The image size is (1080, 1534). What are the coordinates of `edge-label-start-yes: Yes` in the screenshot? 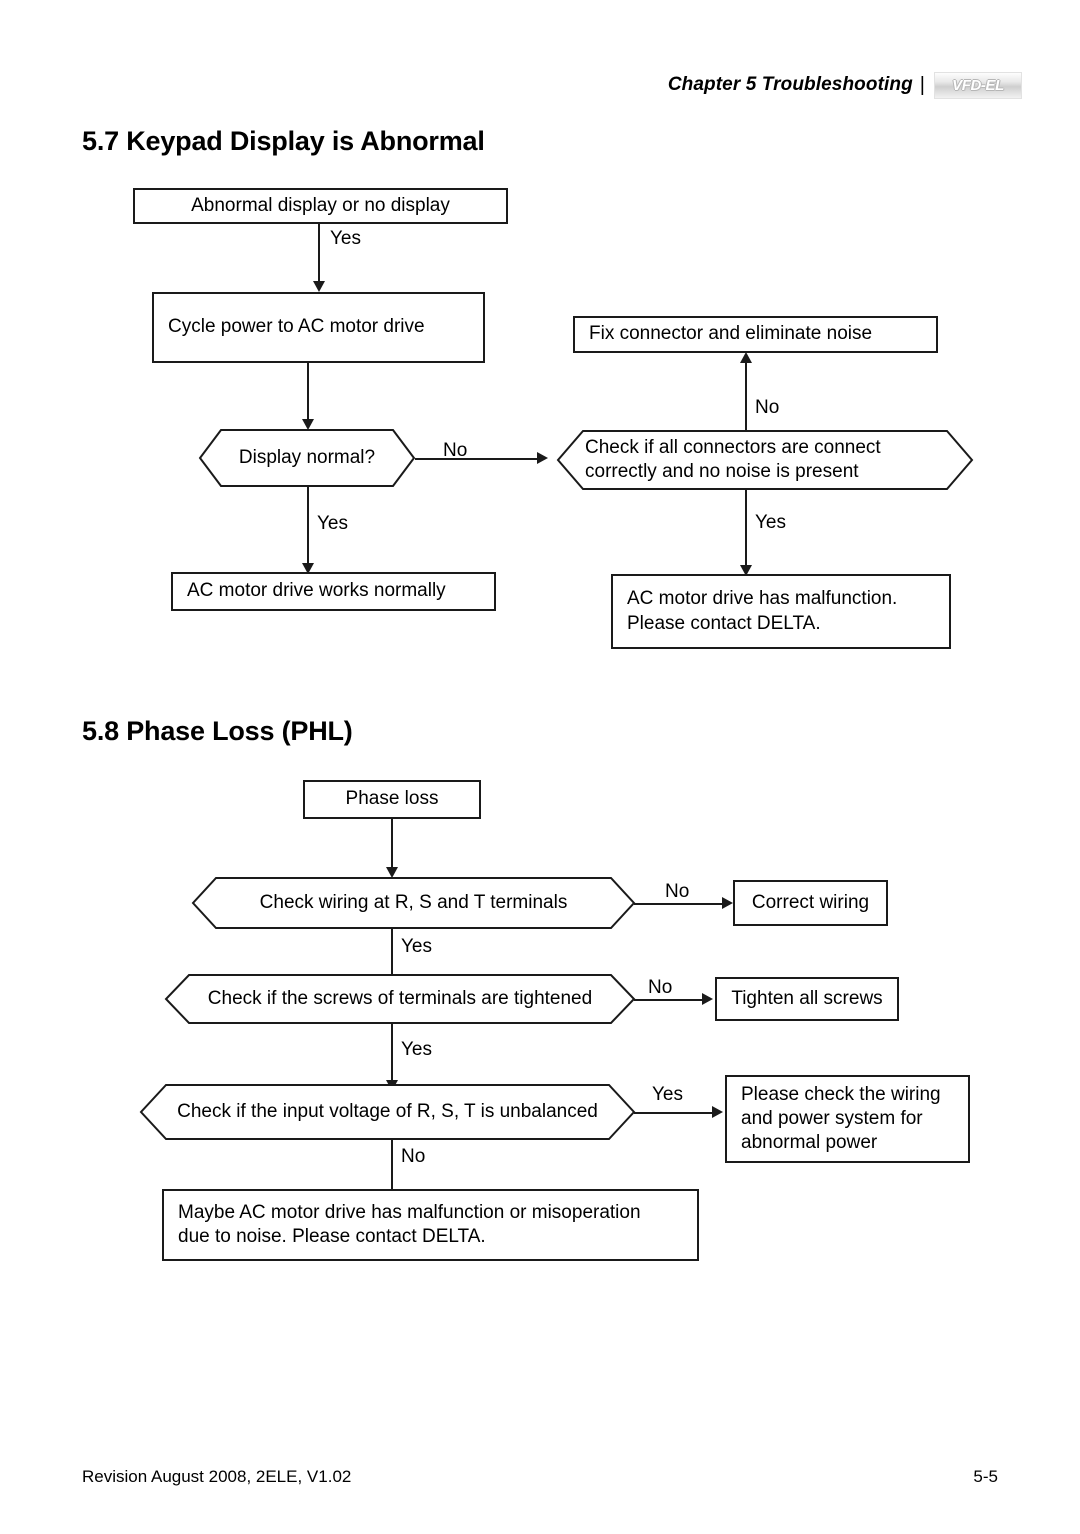 It's located at (345, 238).